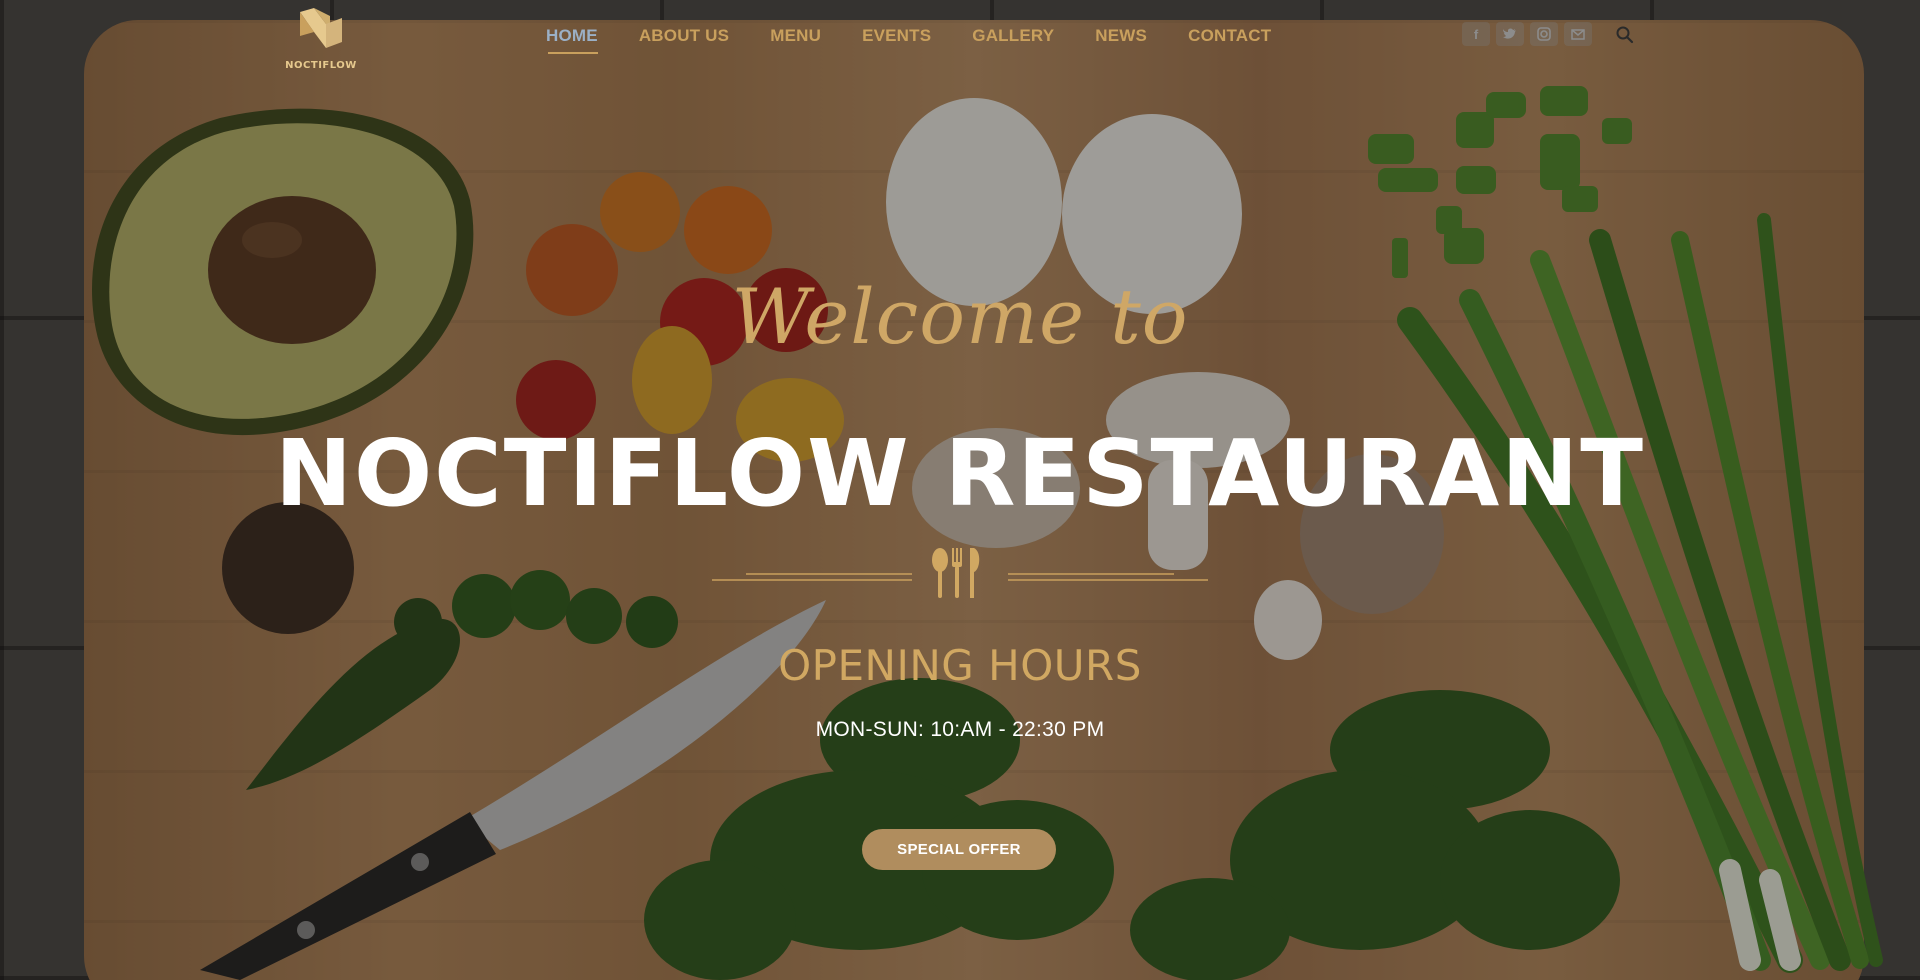 This screenshot has width=1920, height=980. Describe the element at coordinates (1578, 34) in the screenshot. I see `email-icon` at that location.